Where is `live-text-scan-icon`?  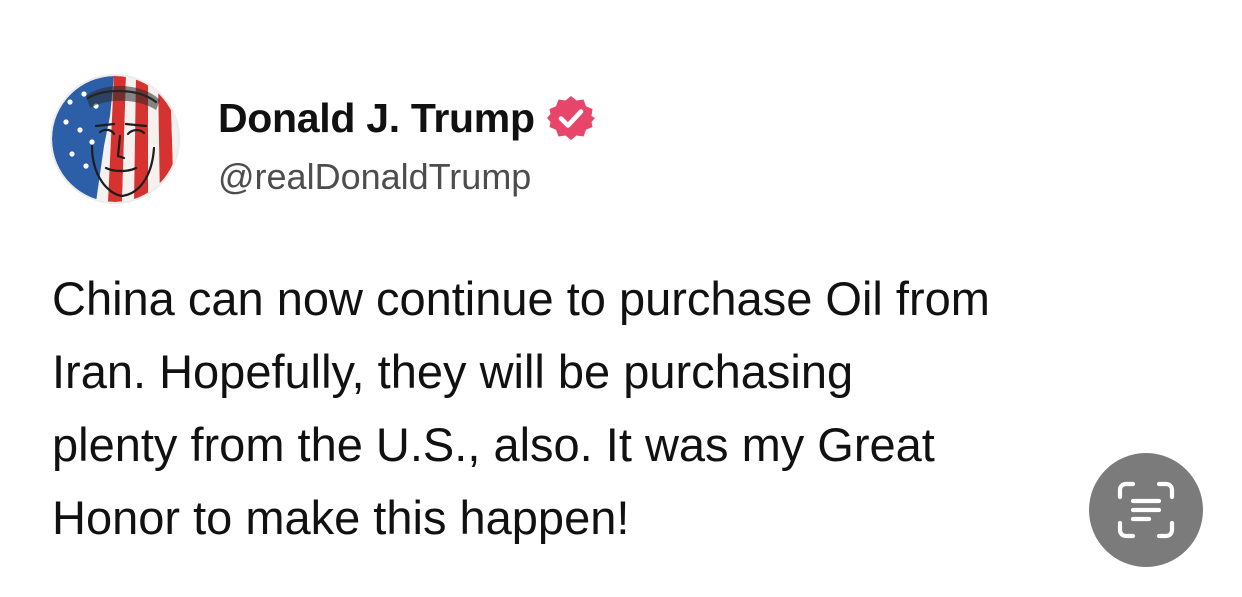 live-text-scan-icon is located at coordinates (1146, 510).